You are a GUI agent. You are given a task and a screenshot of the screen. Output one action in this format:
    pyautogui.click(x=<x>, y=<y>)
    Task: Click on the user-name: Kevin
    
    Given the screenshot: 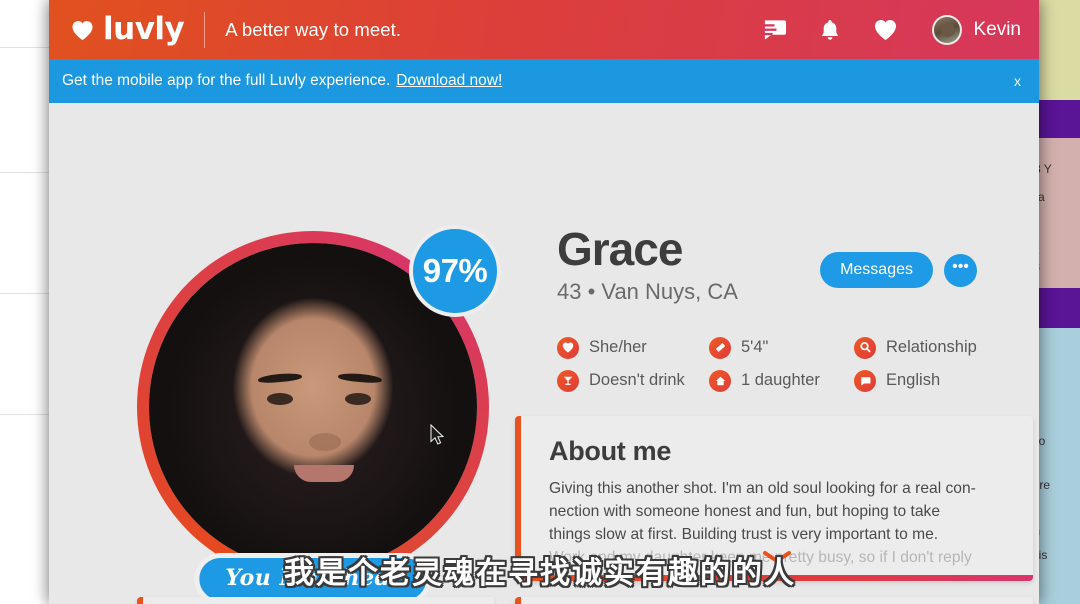 What is the action you would take?
    pyautogui.click(x=997, y=29)
    